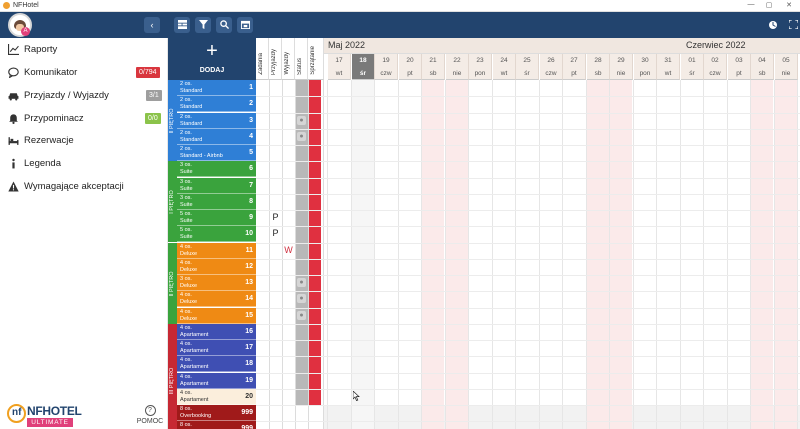 Image resolution: width=800 pixels, height=429 pixels. Describe the element at coordinates (216, 202) in the screenshot. I see `room-row: 3 os. Suite 8` at that location.